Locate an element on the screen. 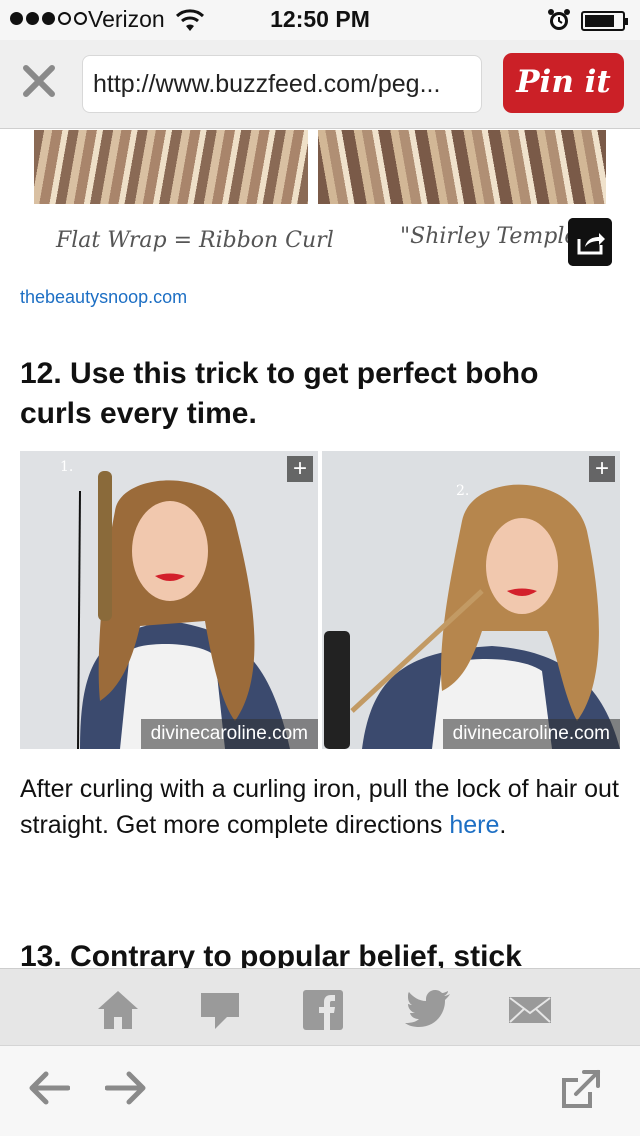  mail-icon is located at coordinates (530, 1009).